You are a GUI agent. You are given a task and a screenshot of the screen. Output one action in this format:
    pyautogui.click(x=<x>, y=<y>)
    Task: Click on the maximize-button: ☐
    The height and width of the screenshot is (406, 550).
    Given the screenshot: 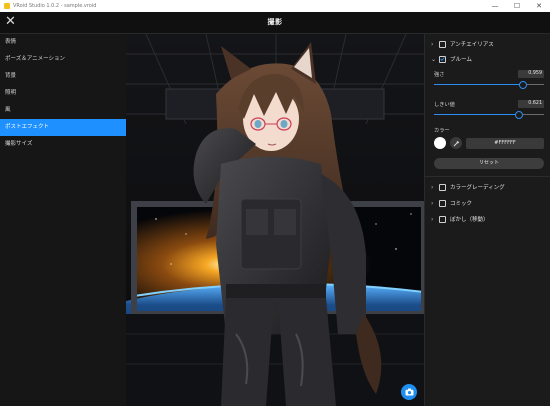 What is the action you would take?
    pyautogui.click(x=517, y=6)
    